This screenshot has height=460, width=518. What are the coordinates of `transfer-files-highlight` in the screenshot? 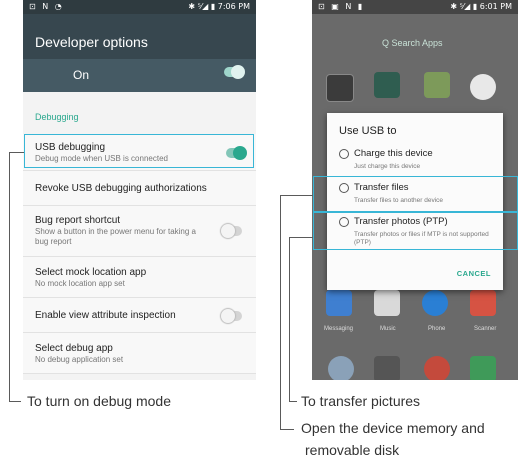 It's located at (415, 194).